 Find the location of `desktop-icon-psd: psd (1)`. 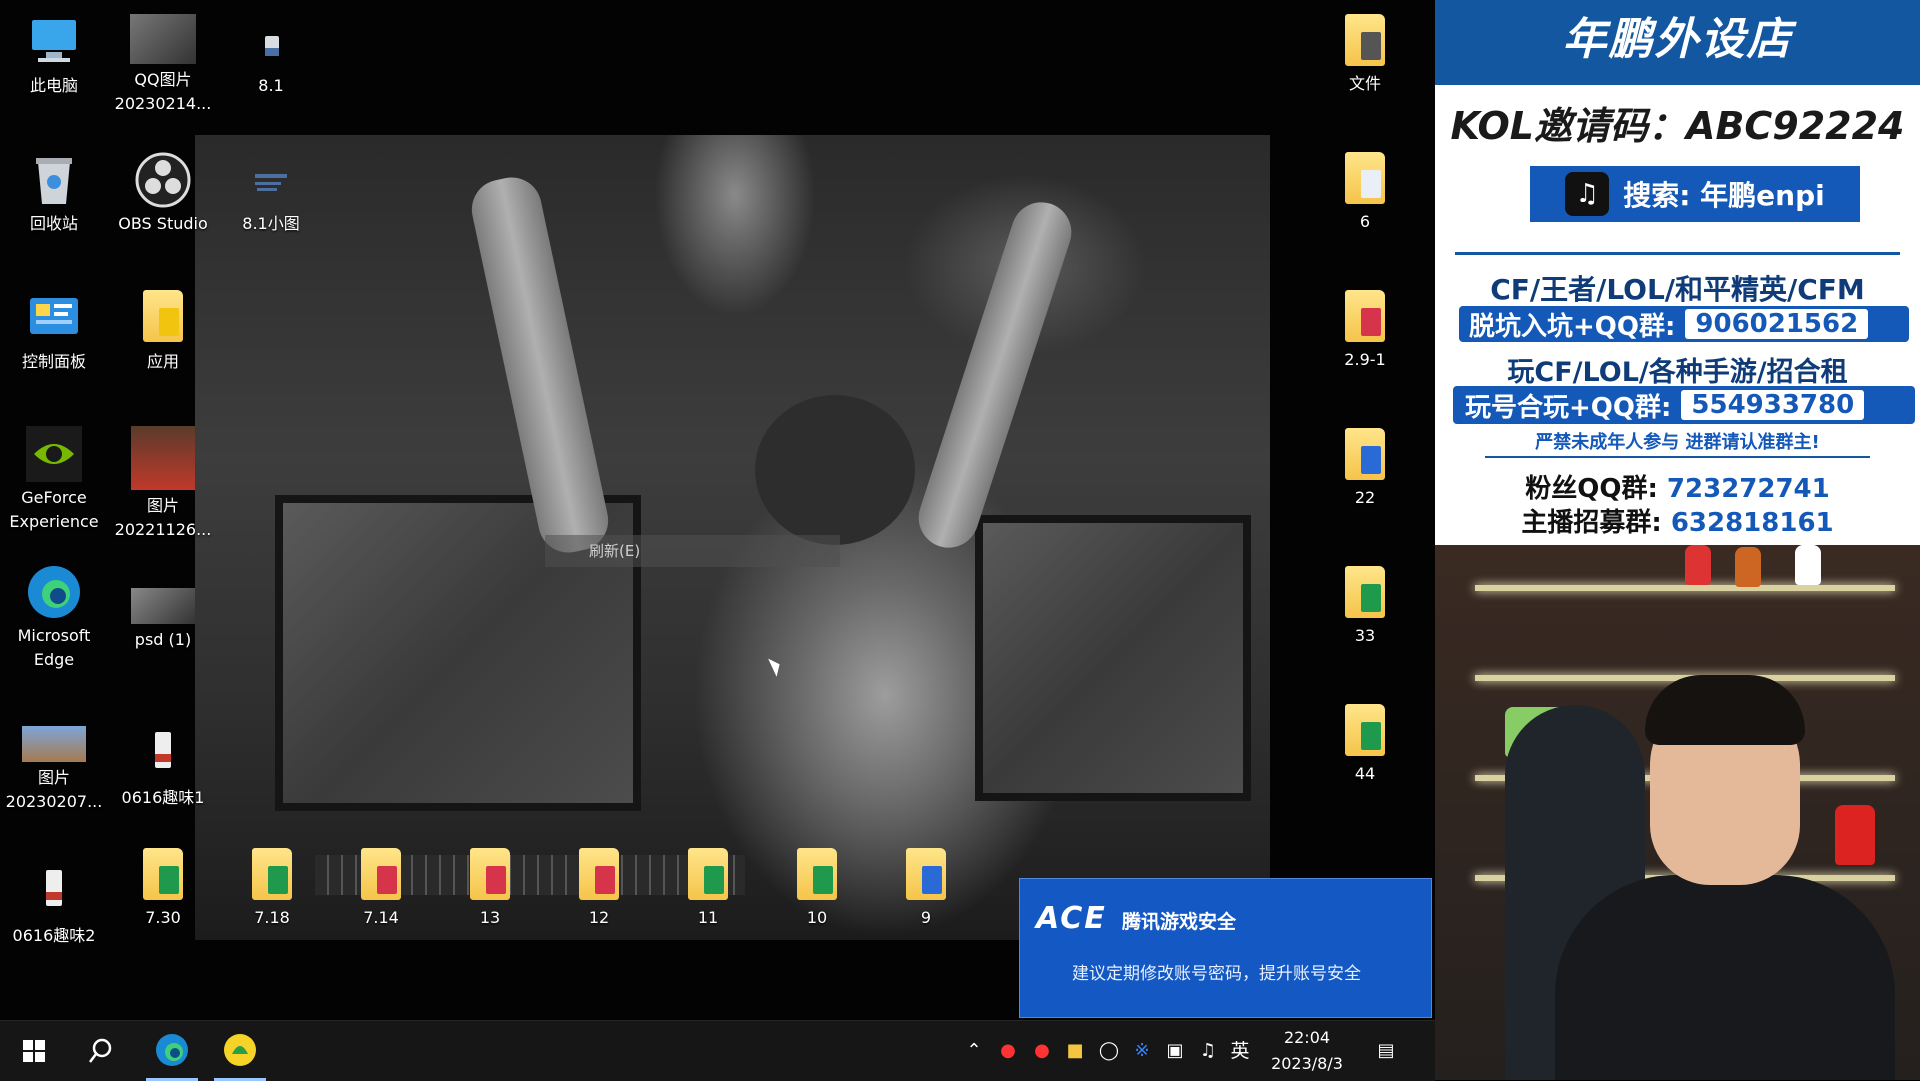

desktop-icon-psd: psd (1) is located at coordinates (163, 620).